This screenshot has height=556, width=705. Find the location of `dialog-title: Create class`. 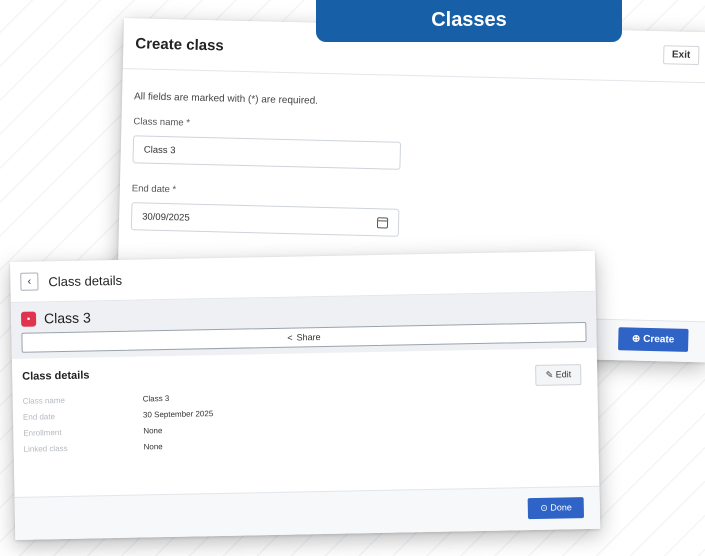

dialog-title: Create class is located at coordinates (179, 44).